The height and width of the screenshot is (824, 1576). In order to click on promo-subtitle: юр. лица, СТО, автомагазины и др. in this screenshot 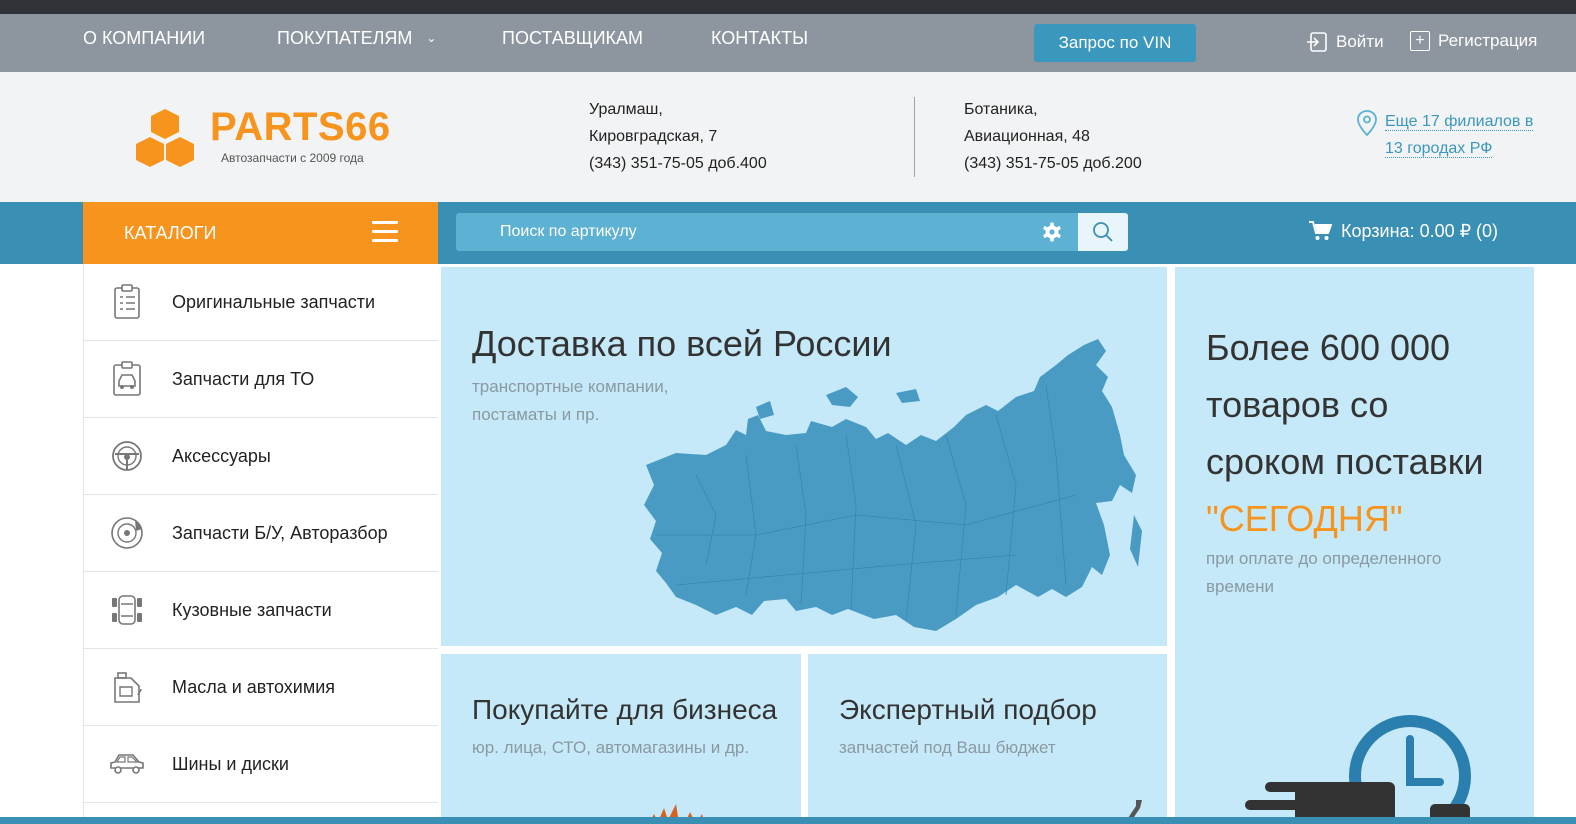, I will do `click(611, 747)`.